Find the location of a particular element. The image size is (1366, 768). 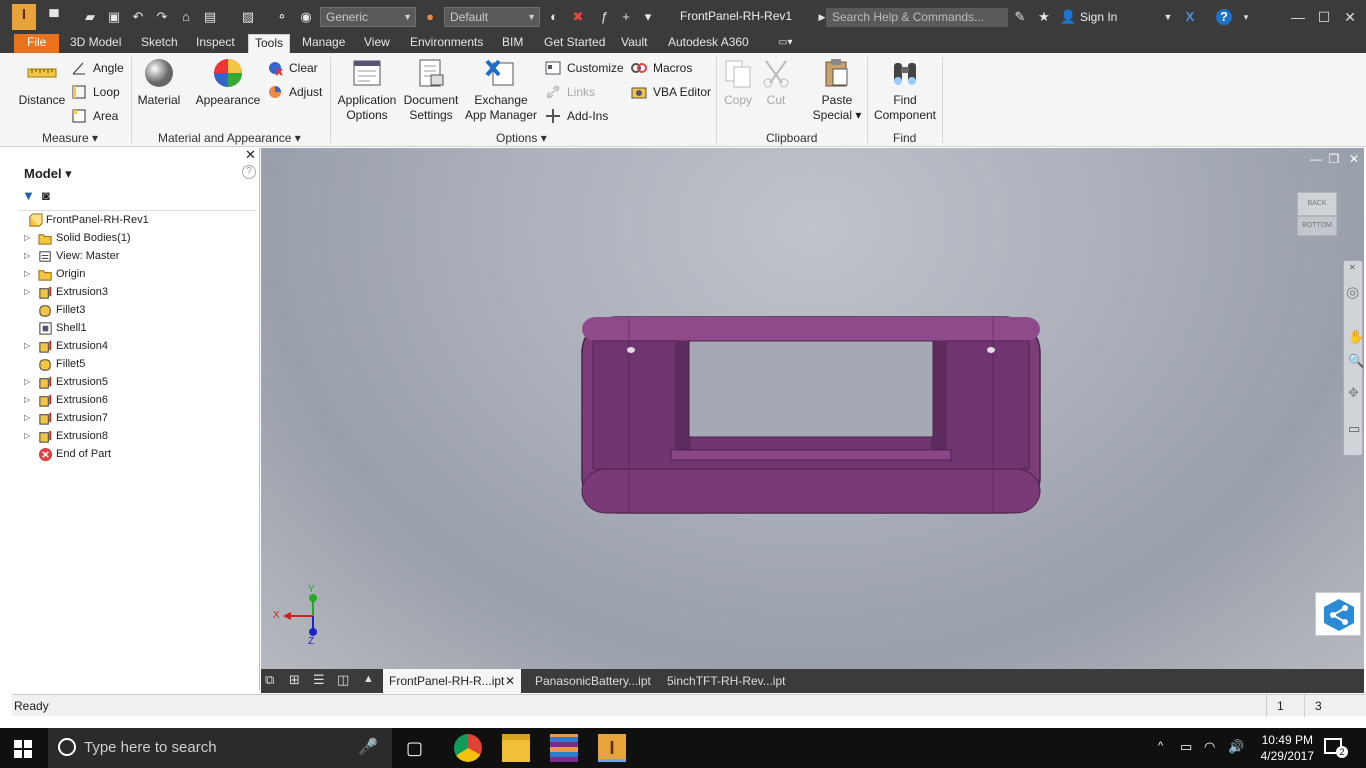

chevron-down-icon: ▾ is located at coordinates (1246, 17).